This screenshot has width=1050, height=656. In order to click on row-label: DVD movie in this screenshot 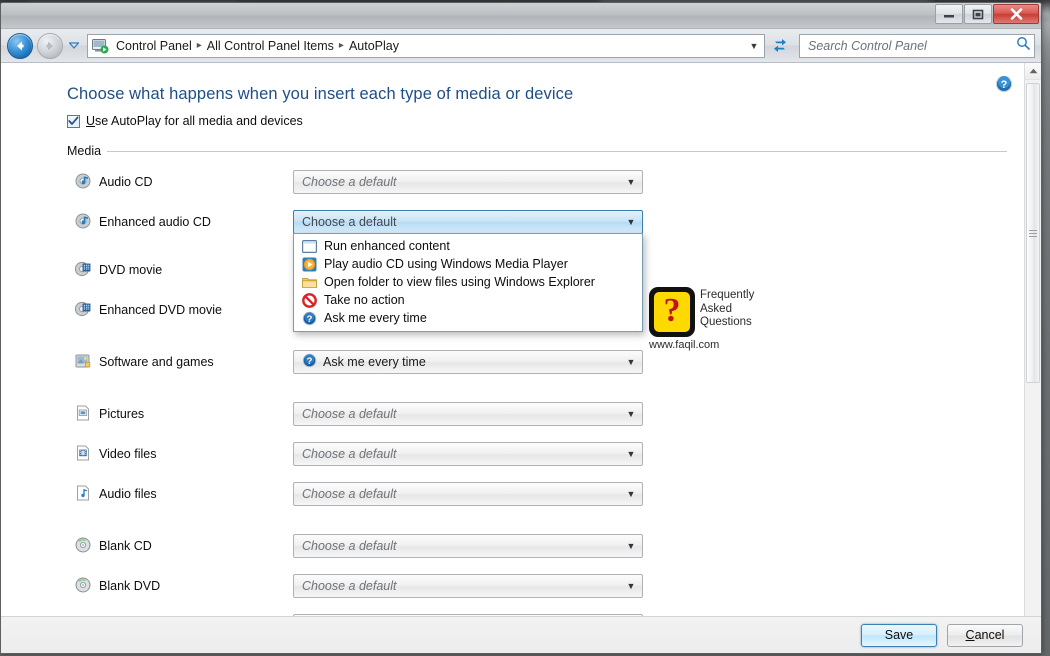, I will do `click(180, 270)`.